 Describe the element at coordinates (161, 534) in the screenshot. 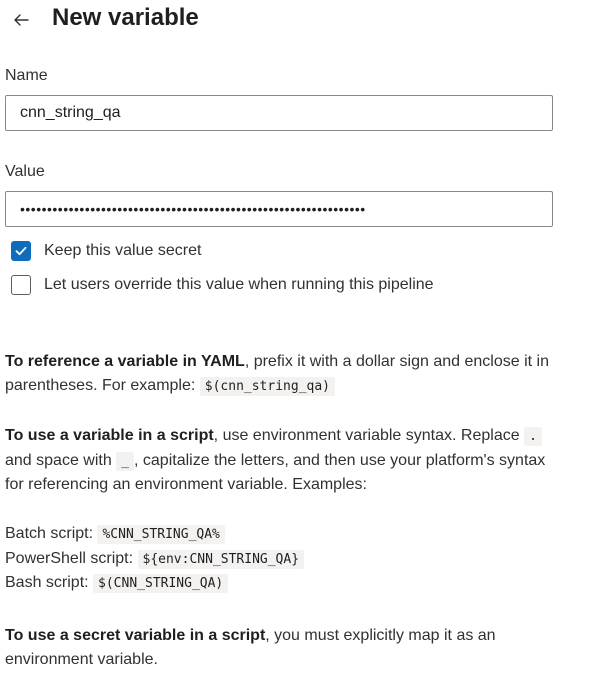

I see `batch-code: %CNN_STRING_QA%` at that location.